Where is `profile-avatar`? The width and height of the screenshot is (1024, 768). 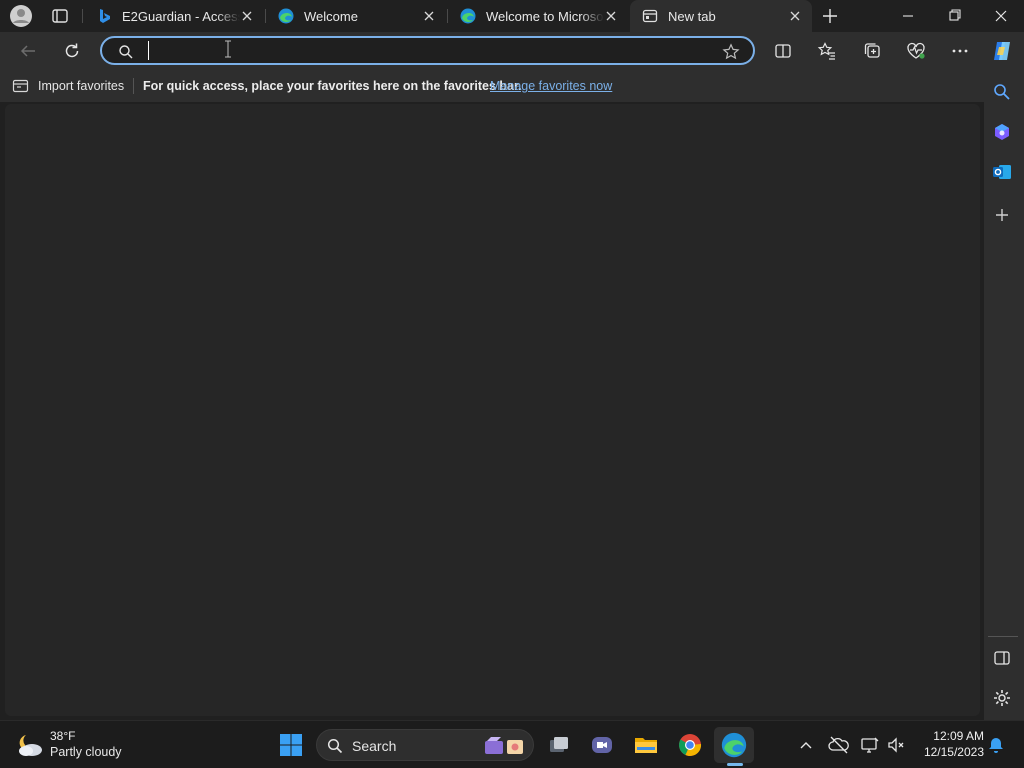
profile-avatar is located at coordinates (21, 16).